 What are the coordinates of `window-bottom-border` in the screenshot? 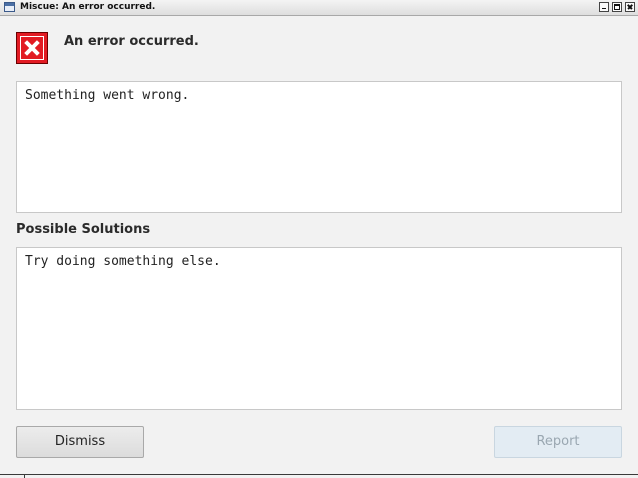 It's located at (319, 474).